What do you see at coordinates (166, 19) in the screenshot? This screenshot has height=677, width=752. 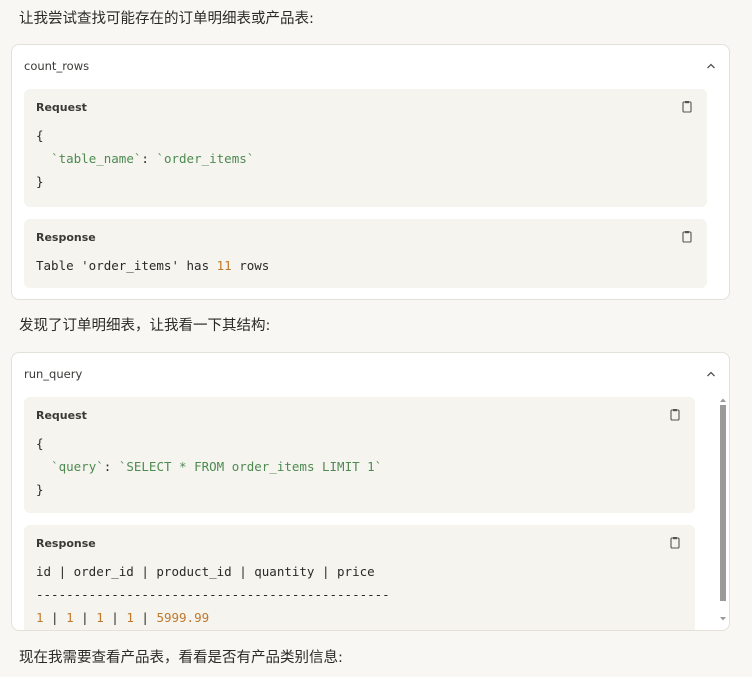 I see `assistant-message: 让我尝试查找可能存在的订单明细表或产品表:` at bounding box center [166, 19].